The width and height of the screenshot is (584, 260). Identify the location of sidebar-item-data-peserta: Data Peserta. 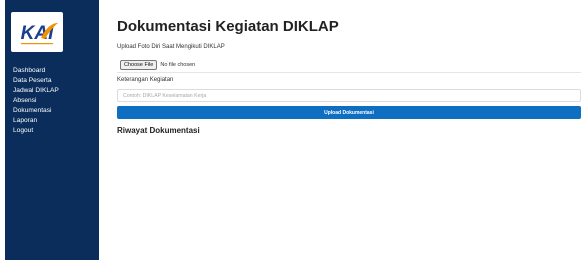
(36, 81).